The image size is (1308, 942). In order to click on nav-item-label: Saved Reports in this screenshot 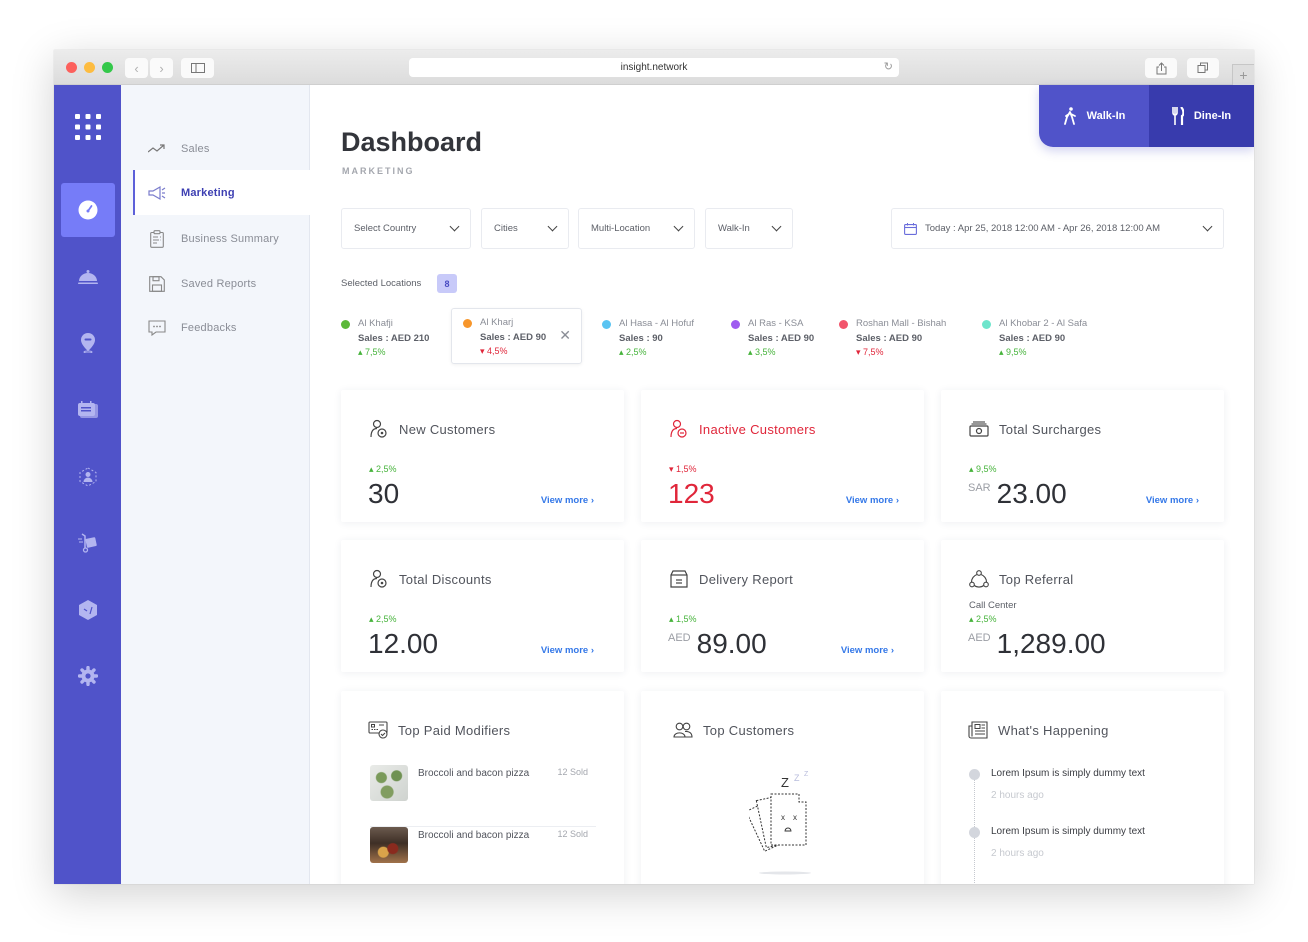, I will do `click(219, 283)`.